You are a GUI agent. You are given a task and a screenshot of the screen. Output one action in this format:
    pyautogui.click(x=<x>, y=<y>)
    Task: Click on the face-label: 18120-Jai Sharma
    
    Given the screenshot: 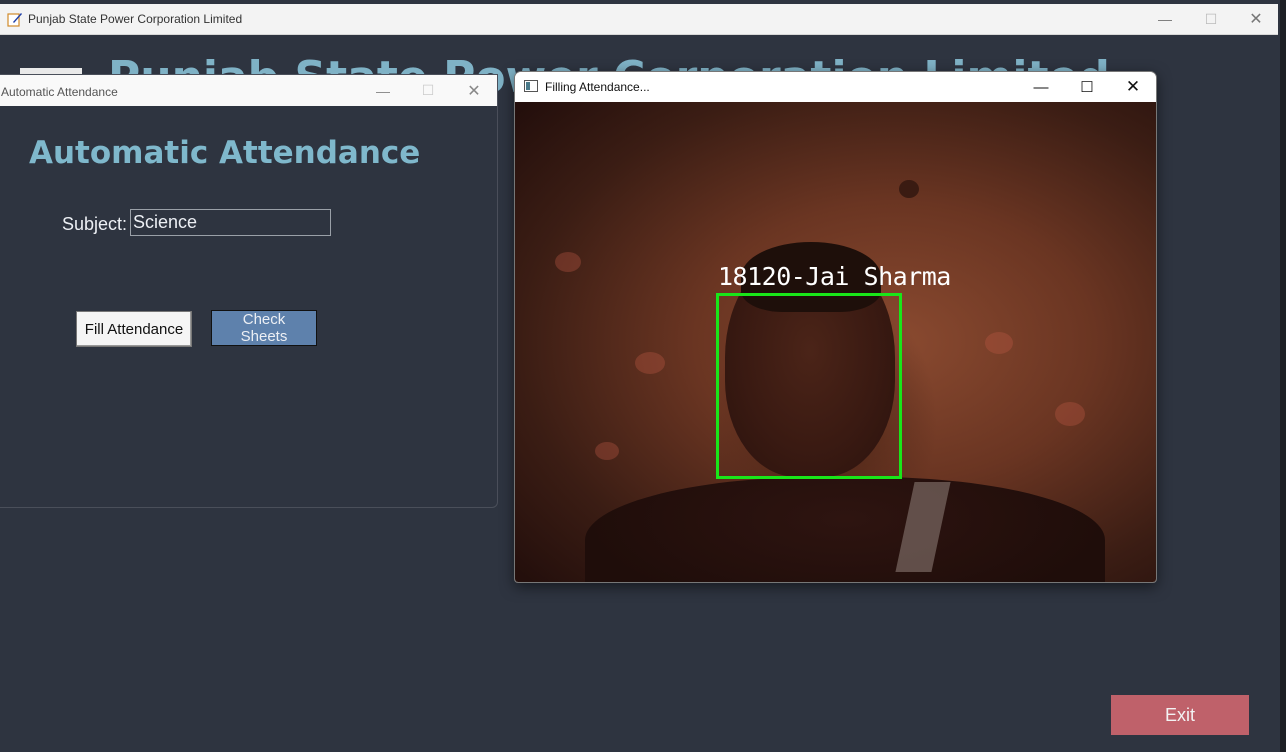 What is the action you would take?
    pyautogui.click(x=834, y=276)
    